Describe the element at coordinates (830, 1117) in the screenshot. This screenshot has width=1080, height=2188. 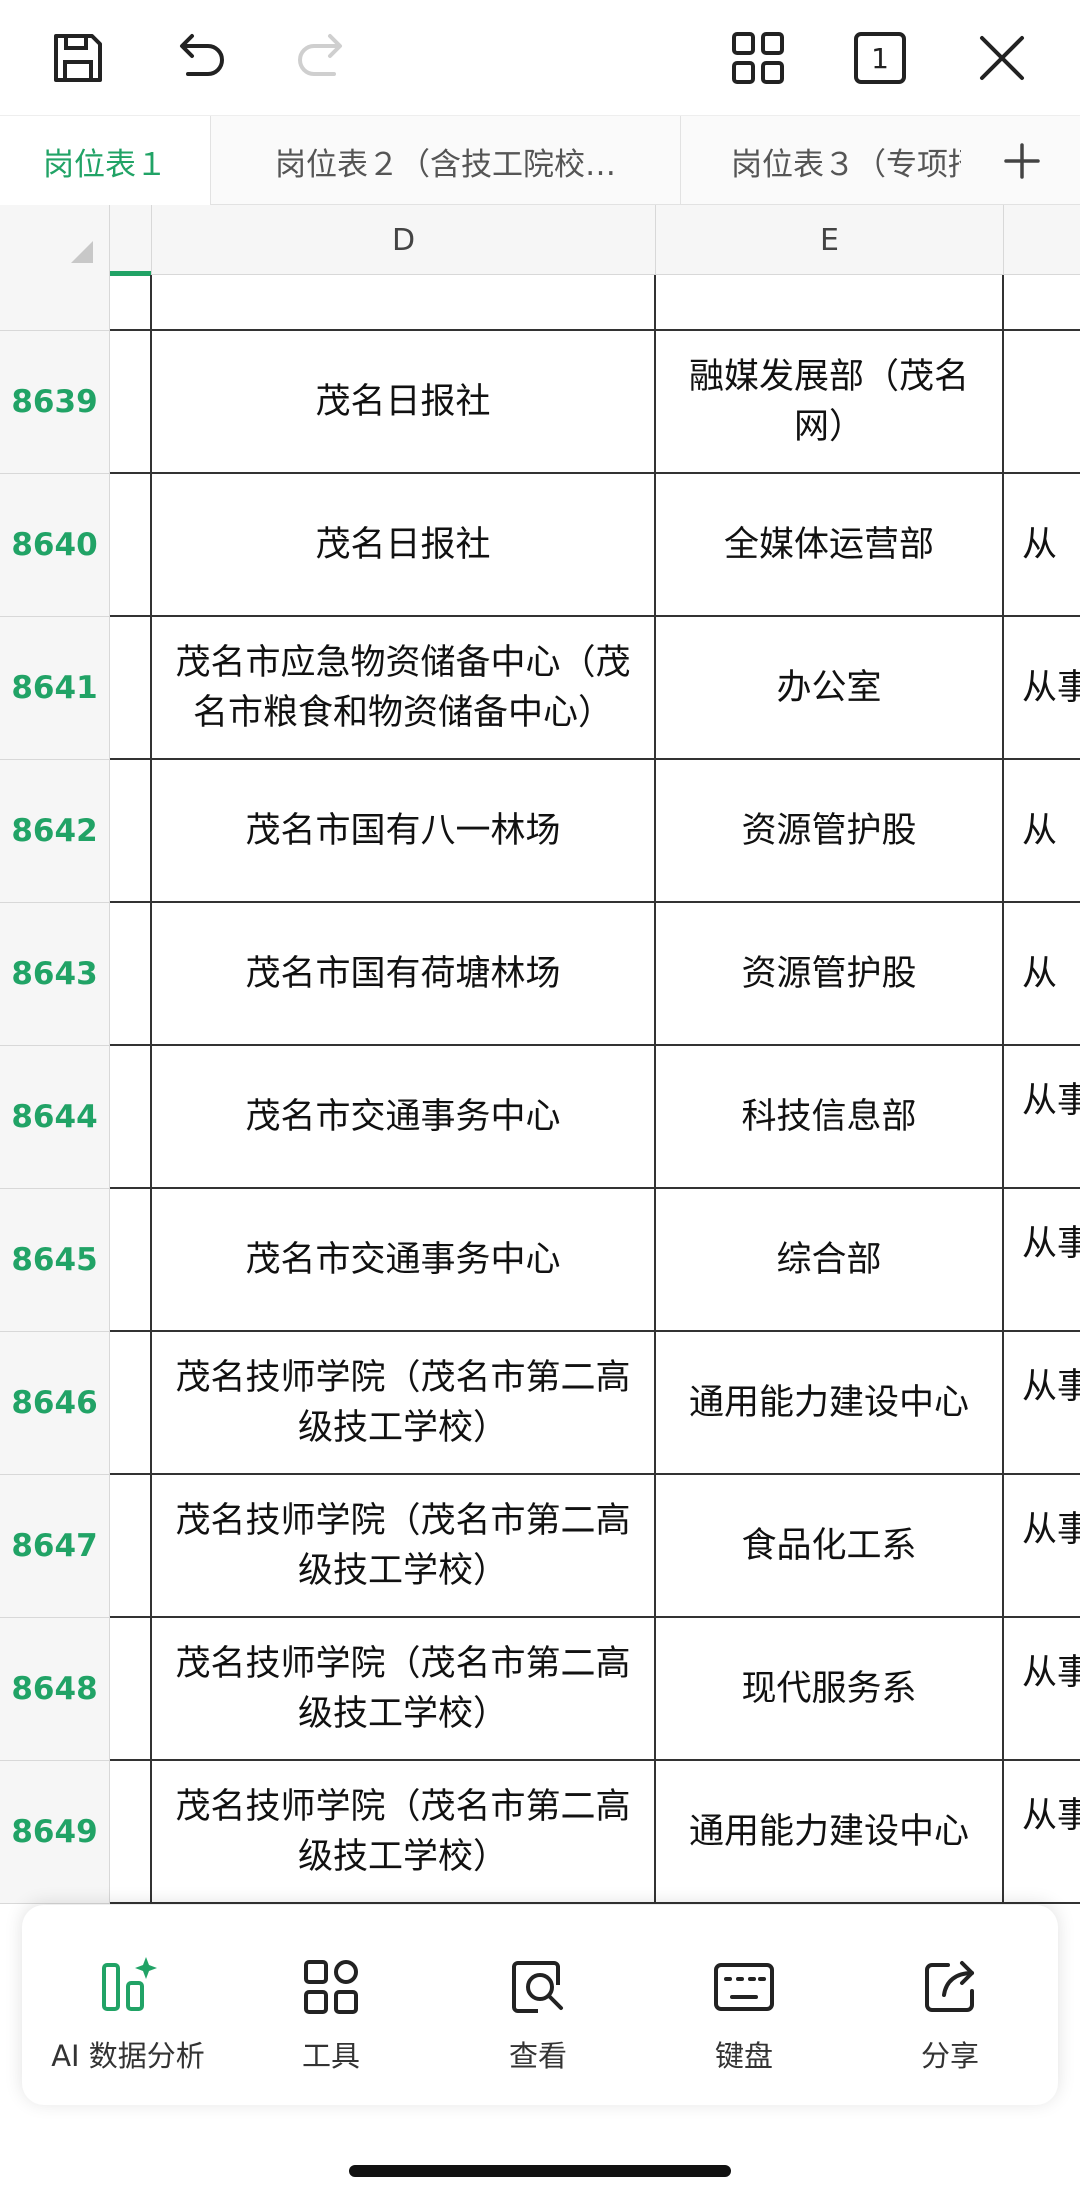
I see `table-cell-department: 科技信息部` at that location.